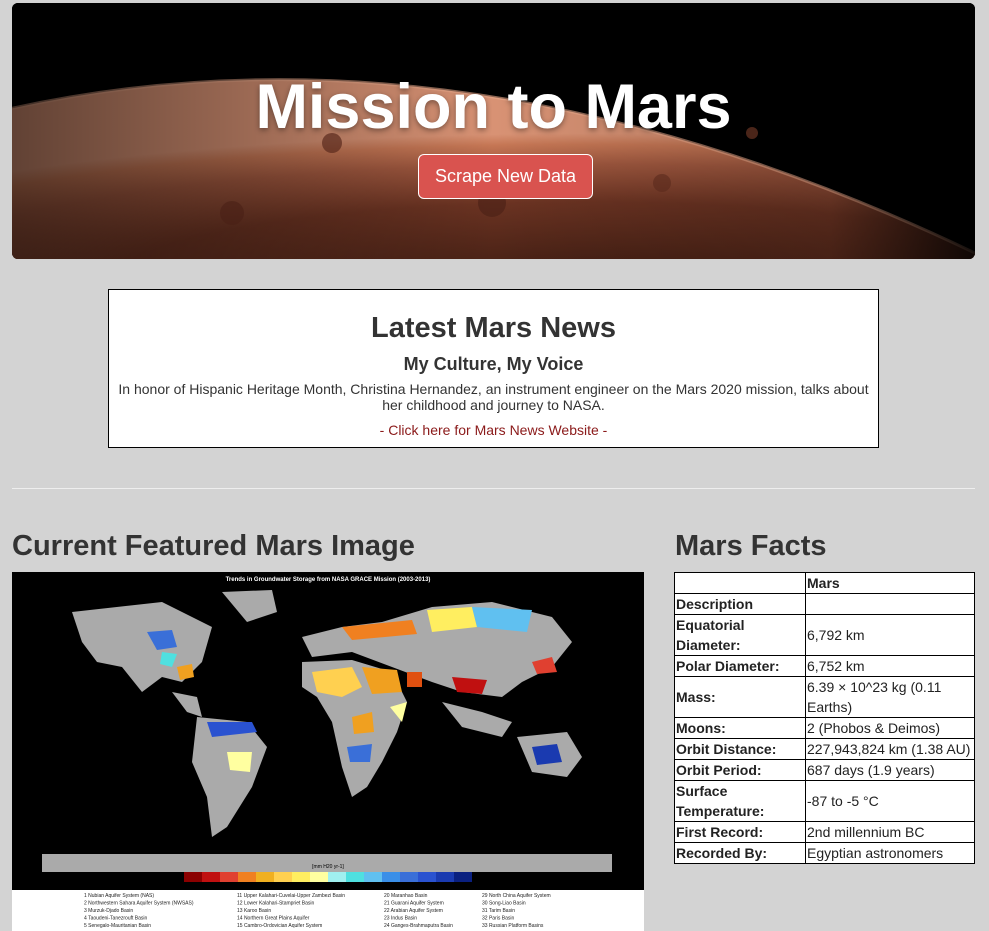  Describe the element at coordinates (890, 583) in the screenshot. I see `table-header-mars: Mars` at that location.